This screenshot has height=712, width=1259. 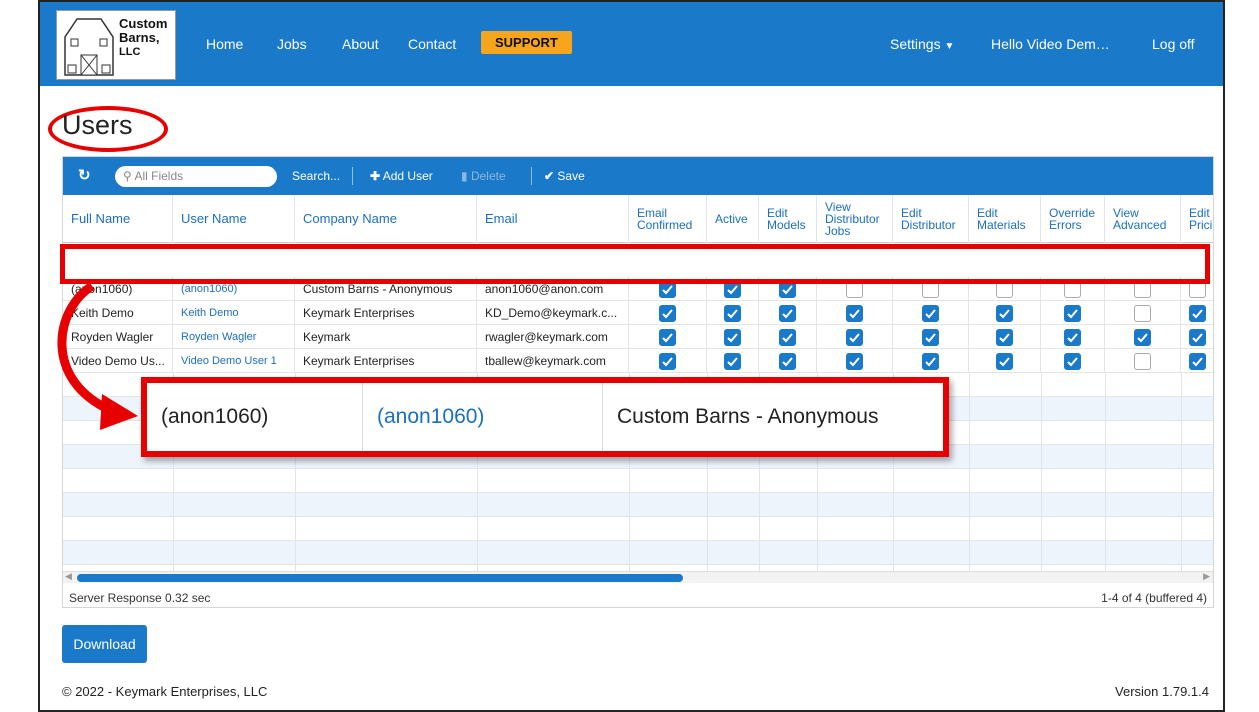 I want to click on download-button: Download, so click(x=104, y=644).